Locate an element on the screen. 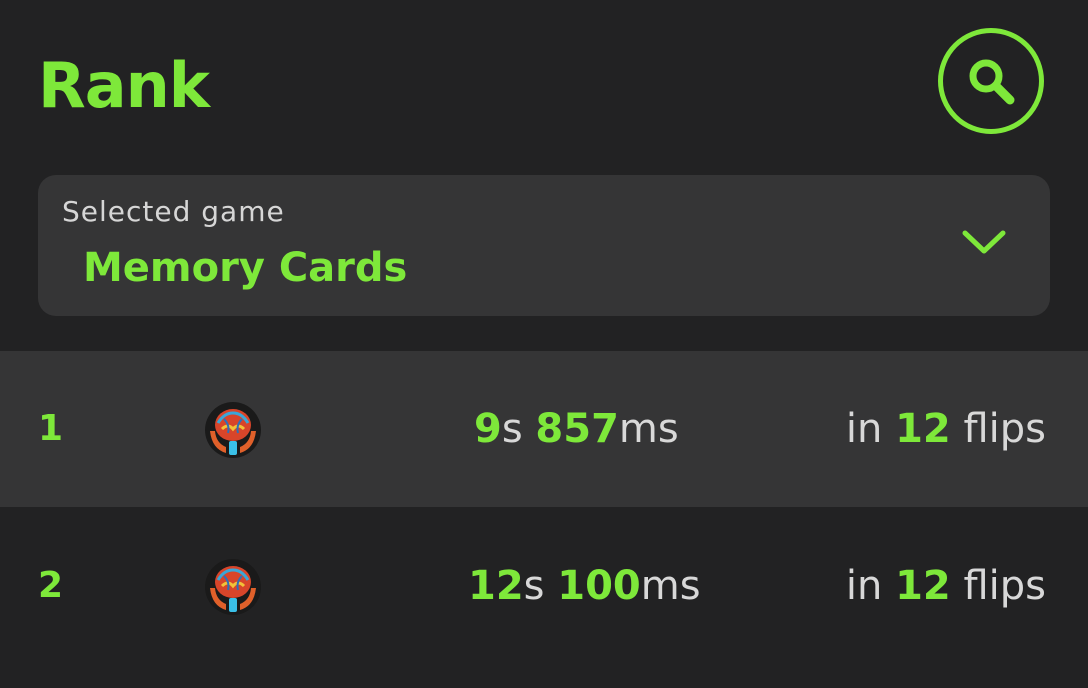 This screenshot has width=1088, height=688. selector-label: Selected game is located at coordinates (173, 211).